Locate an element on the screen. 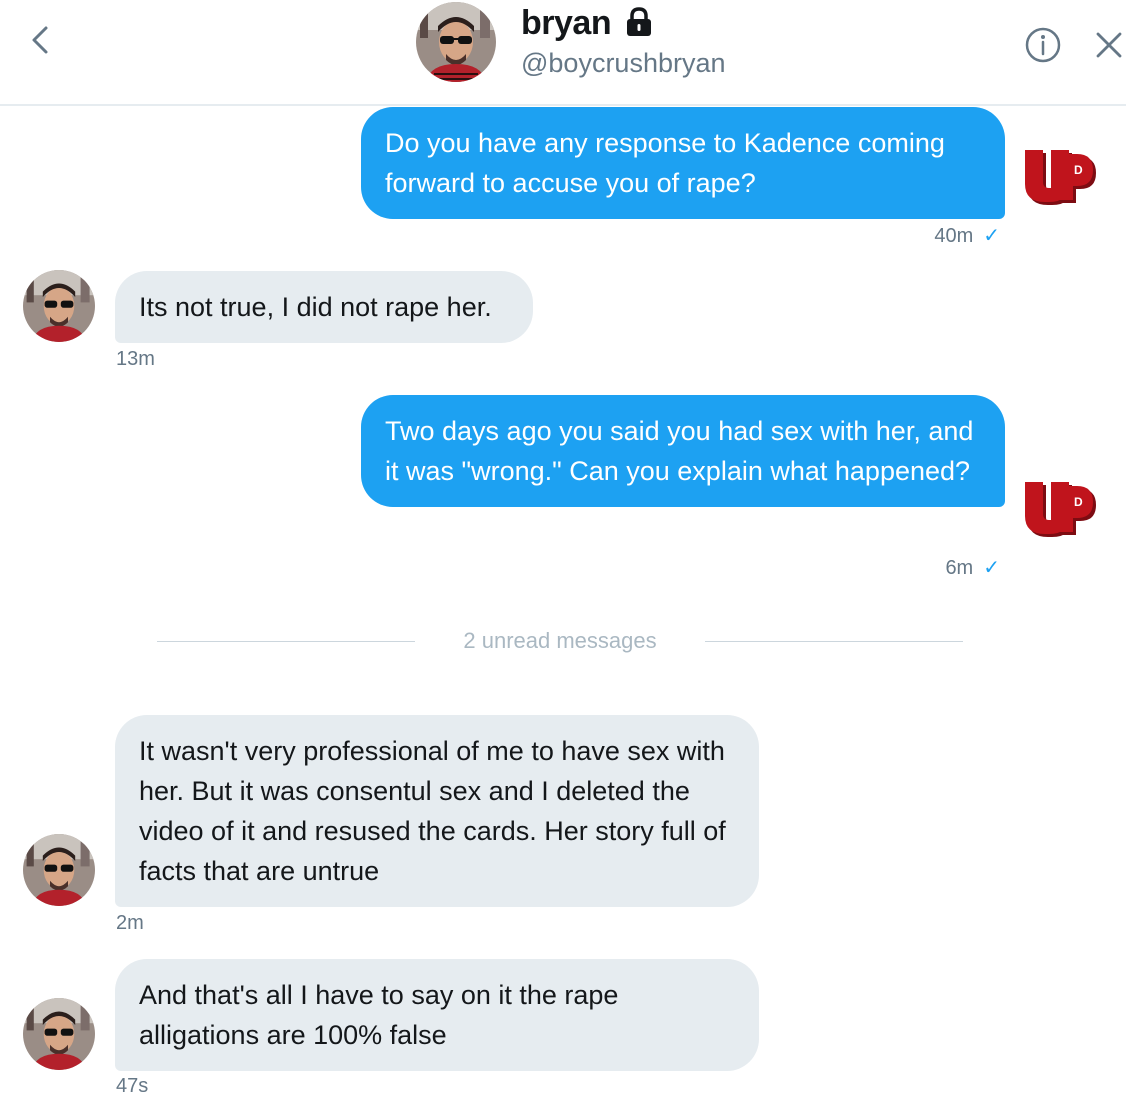 The image size is (1126, 1104). divider-line-left is located at coordinates (286, 641).